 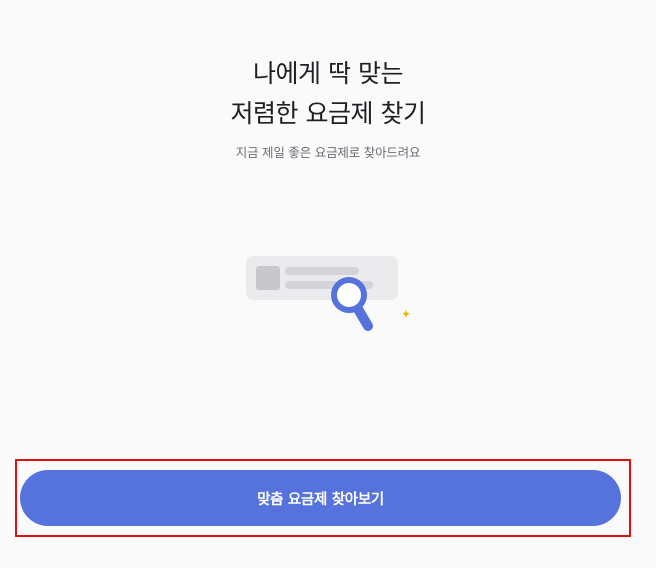 What do you see at coordinates (328, 73) in the screenshot?
I see `page-title-line-1: 나에게 딱 맞는` at bounding box center [328, 73].